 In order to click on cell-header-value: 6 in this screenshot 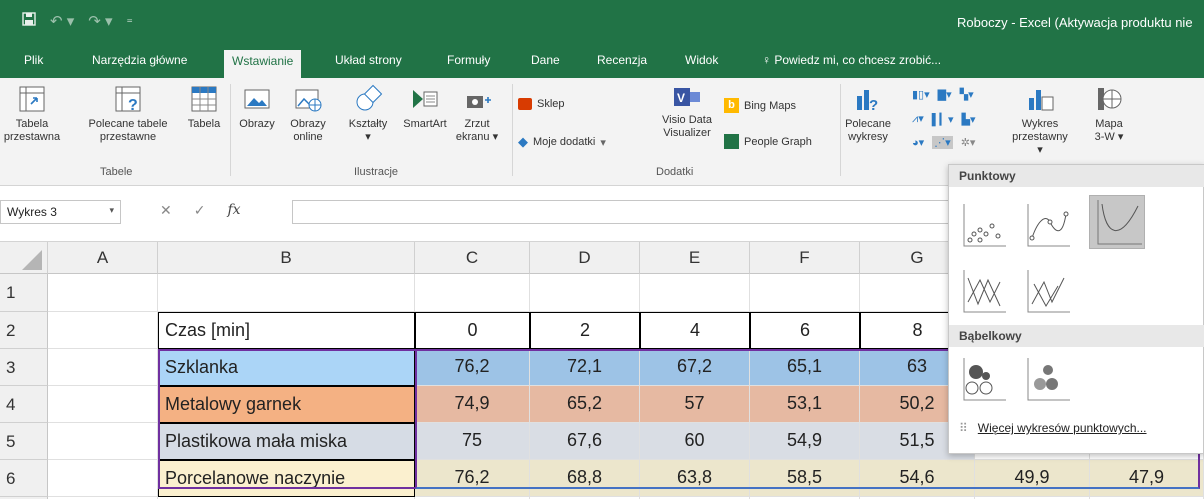, I will do `click(805, 330)`.